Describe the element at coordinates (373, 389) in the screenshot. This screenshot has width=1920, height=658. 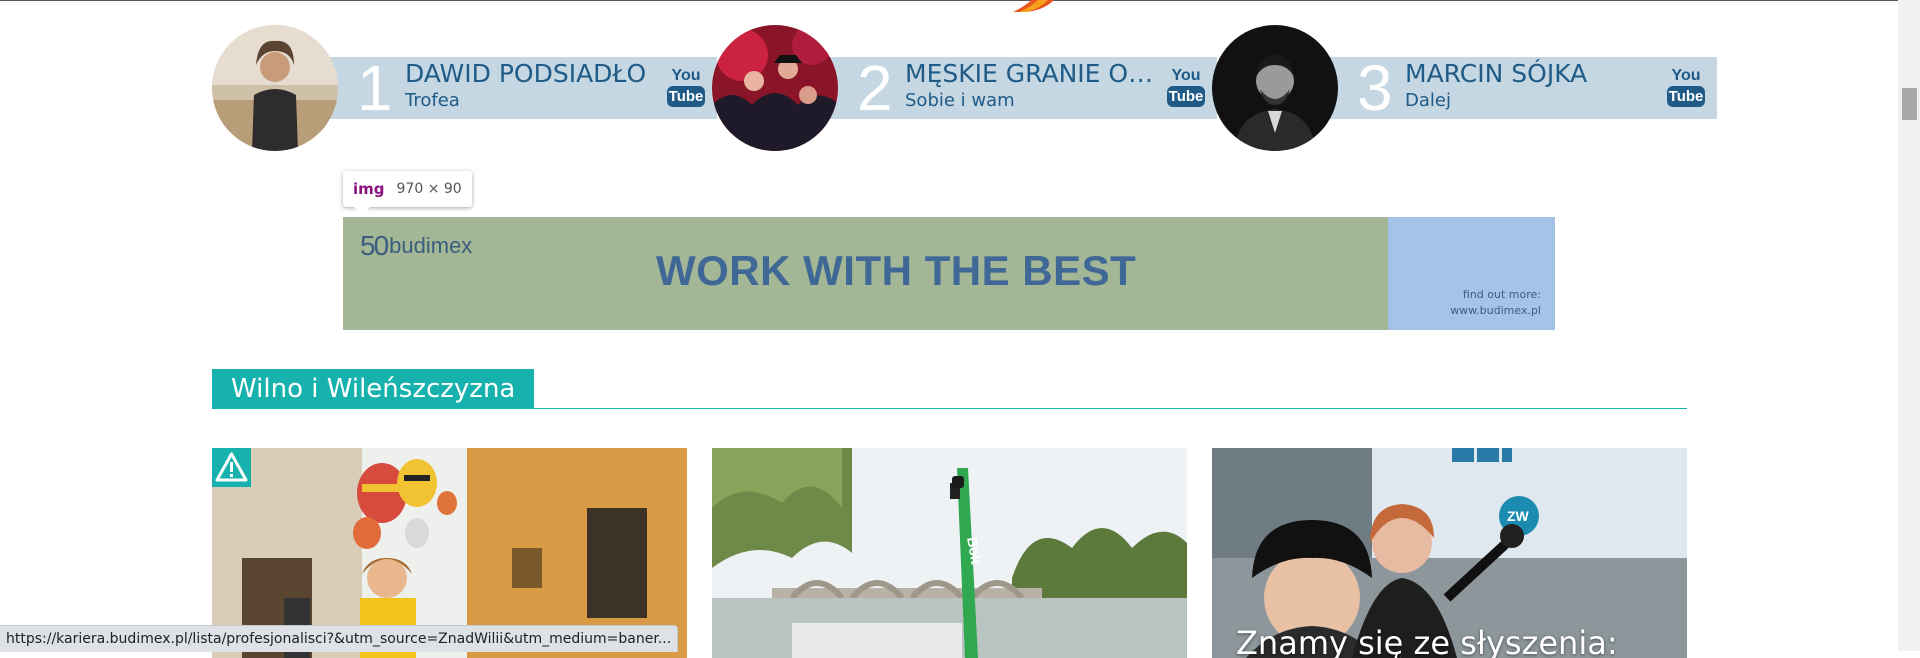
I see `section-title: Wilno i Wileńszczyzna` at that location.